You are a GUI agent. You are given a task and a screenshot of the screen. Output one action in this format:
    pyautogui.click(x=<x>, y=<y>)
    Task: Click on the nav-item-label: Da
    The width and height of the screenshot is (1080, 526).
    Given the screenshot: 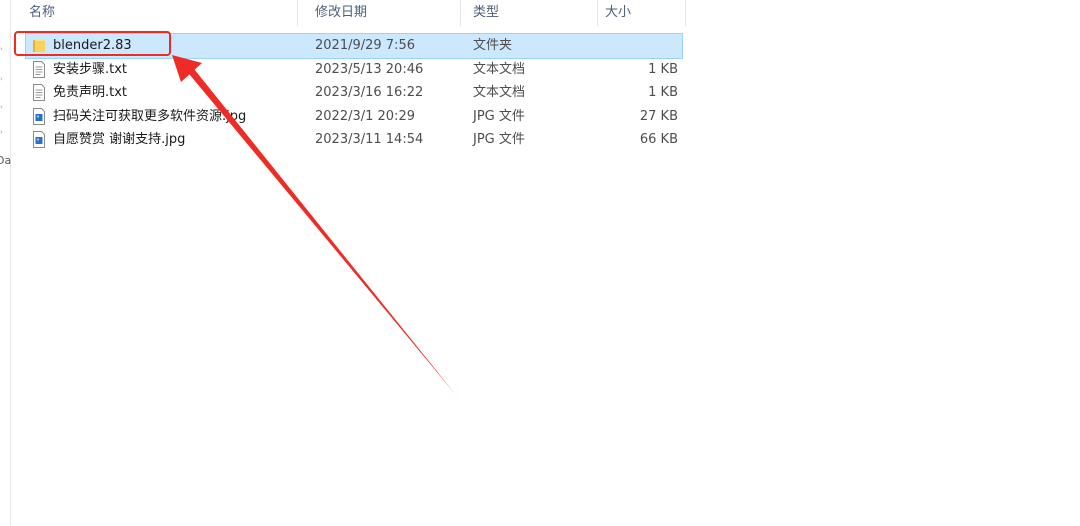 What is the action you would take?
    pyautogui.click(x=5, y=160)
    